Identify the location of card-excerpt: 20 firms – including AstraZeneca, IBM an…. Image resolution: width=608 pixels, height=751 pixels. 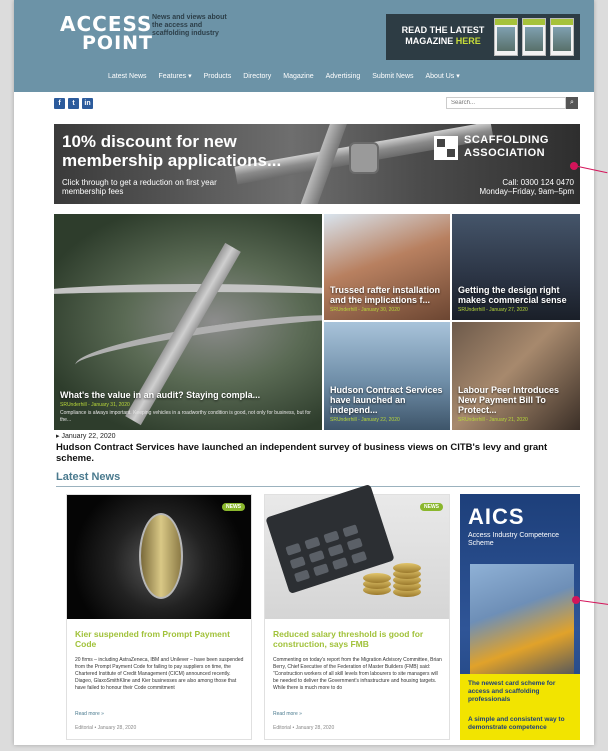
(159, 674).